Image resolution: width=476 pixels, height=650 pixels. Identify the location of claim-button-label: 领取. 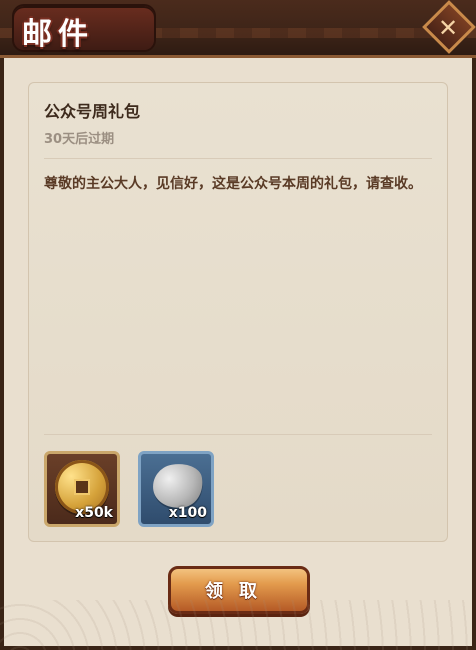
(239, 591).